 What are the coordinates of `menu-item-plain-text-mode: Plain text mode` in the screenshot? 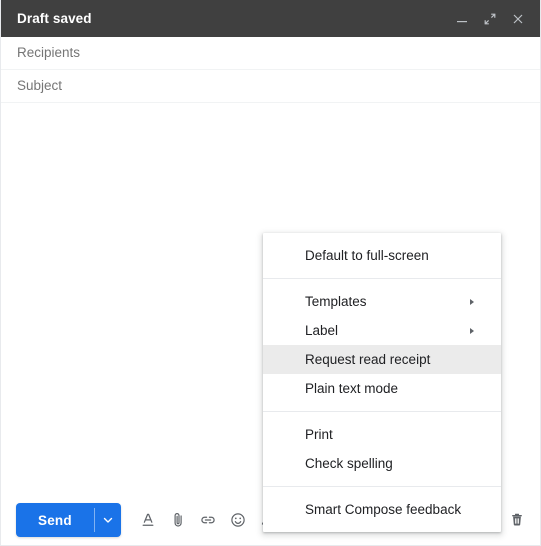 It's located at (382, 388).